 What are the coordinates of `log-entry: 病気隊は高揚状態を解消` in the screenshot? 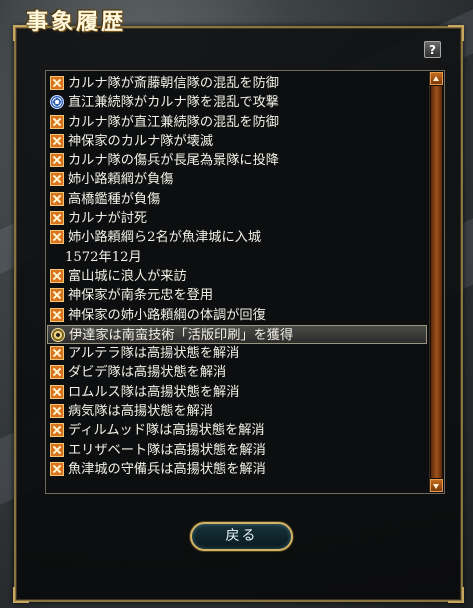 It's located at (237, 411).